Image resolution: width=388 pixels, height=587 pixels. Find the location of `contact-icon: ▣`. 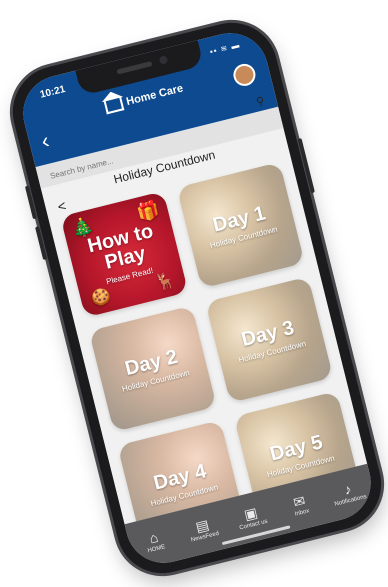

contact-icon: ▣ is located at coordinates (251, 513).